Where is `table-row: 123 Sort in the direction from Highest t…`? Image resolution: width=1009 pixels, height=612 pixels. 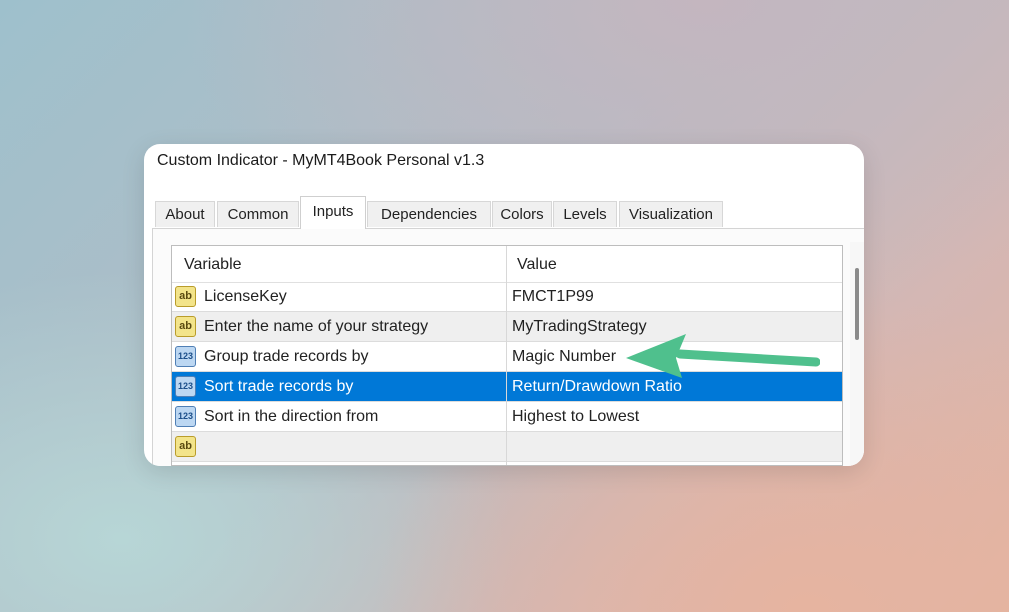
table-row: 123 Sort in the direction from Highest t… is located at coordinates (507, 417).